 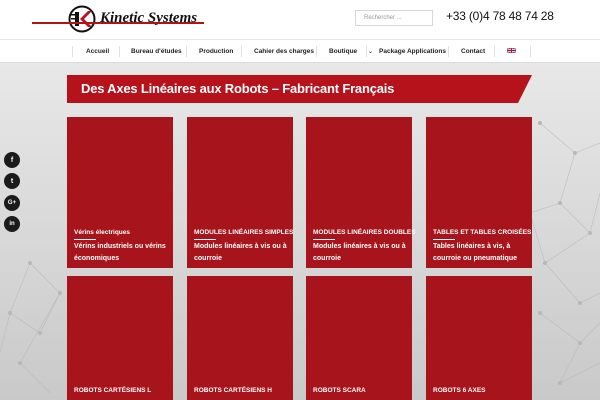 I want to click on tile-robots-cartesiens-h: ROBOTS CARTÉSIENS H, so click(x=240, y=338).